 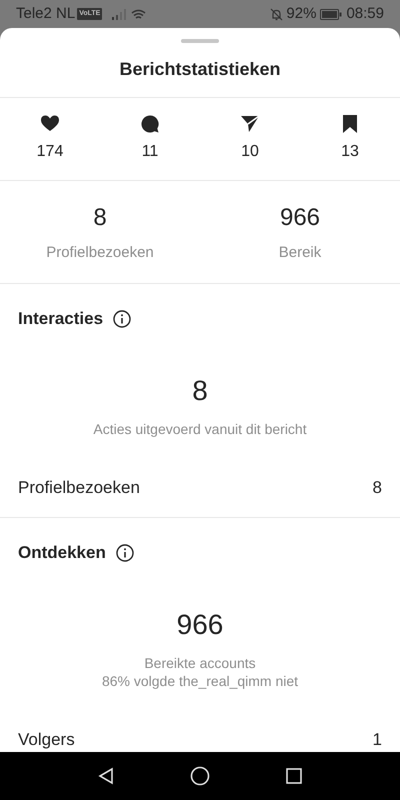 I want to click on metric-label: Bereik, so click(x=300, y=252).